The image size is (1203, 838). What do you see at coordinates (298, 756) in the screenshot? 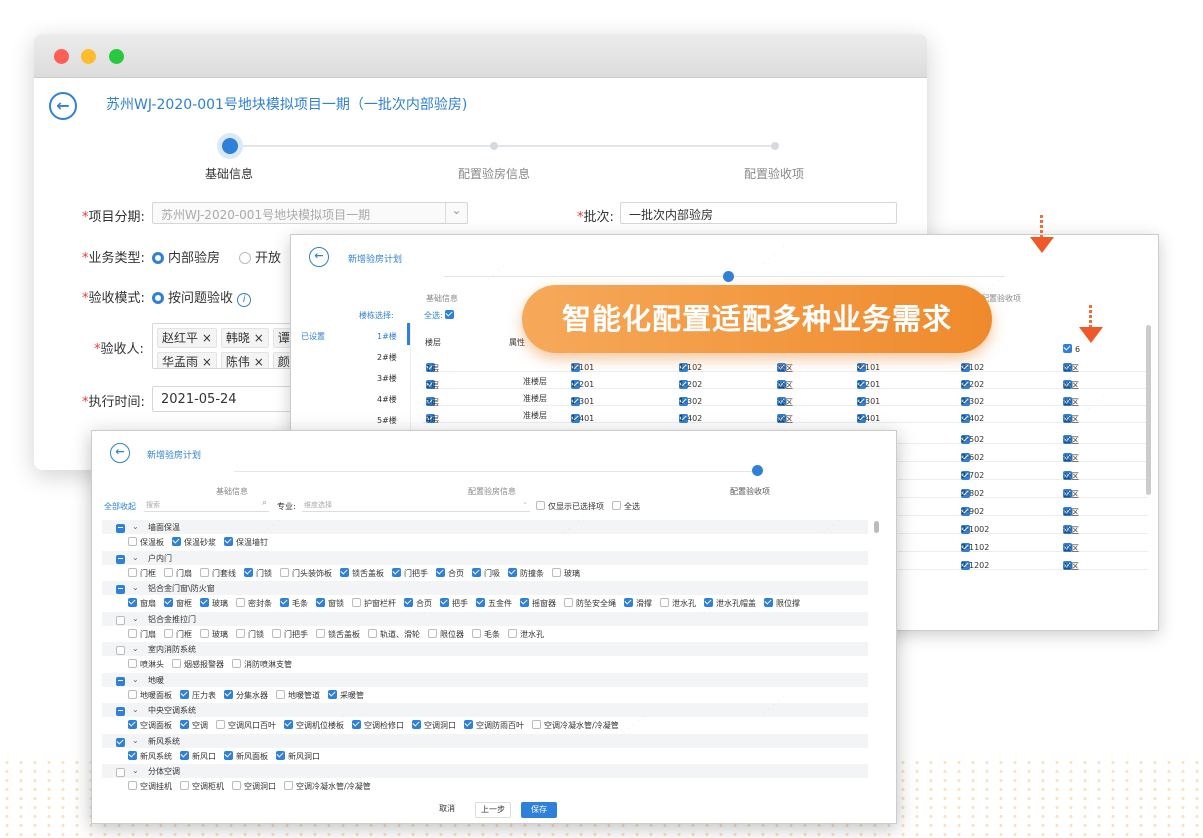
I see `item-checkbox: 新风洞口` at bounding box center [298, 756].